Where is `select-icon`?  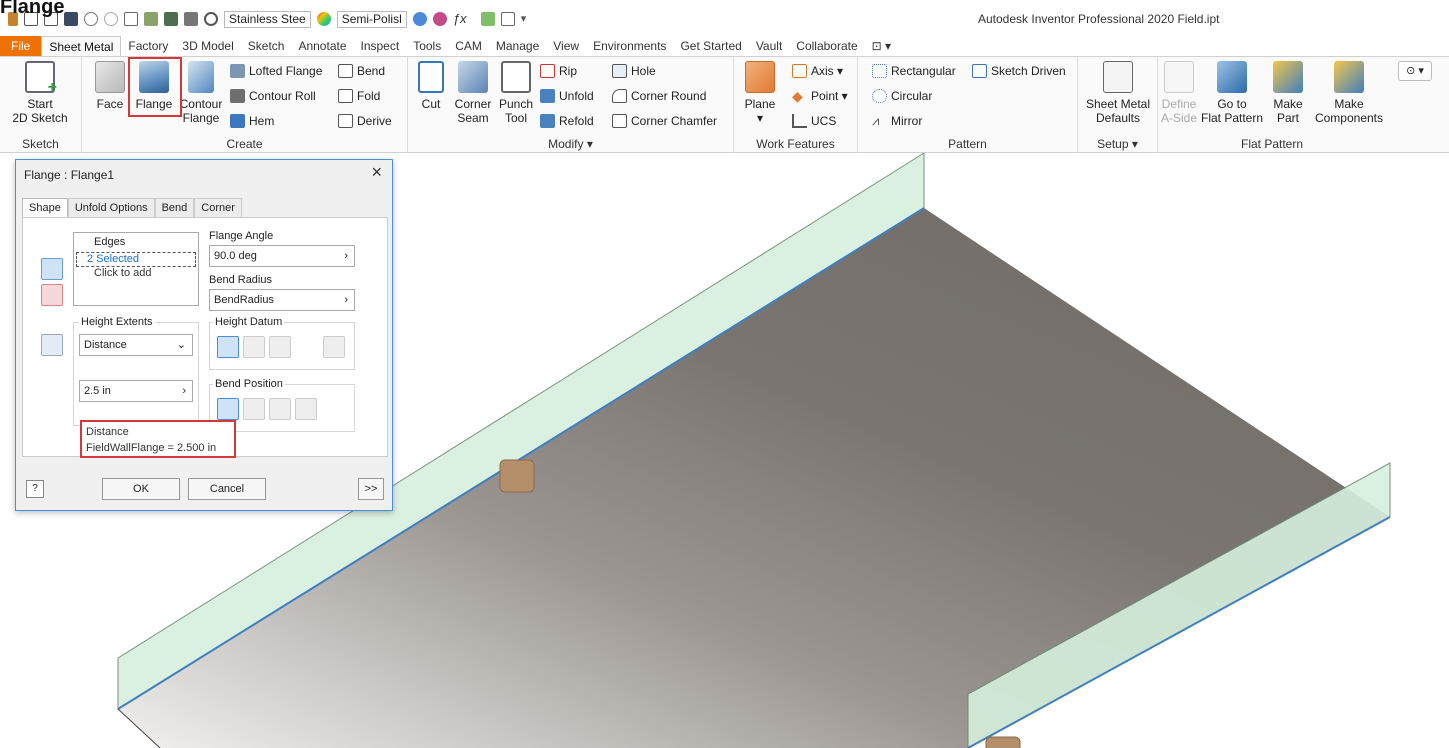
select-icon is located at coordinates (151, 19).